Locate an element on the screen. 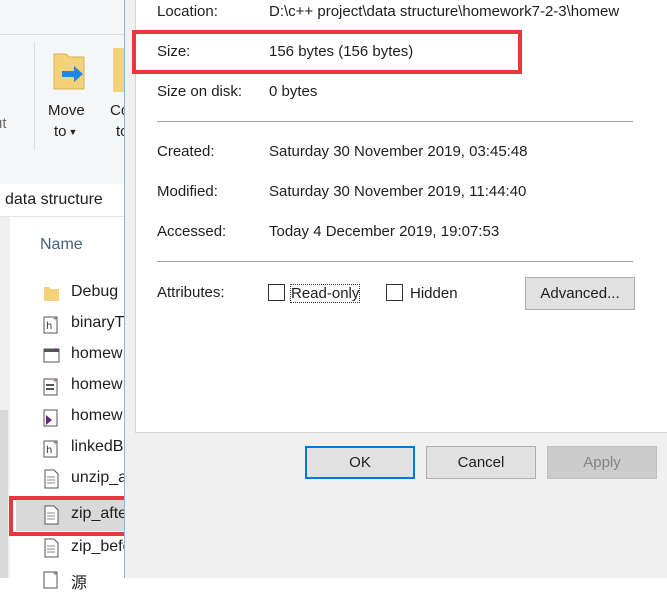 The height and width of the screenshot is (595, 667). highlight-box-size is located at coordinates (327, 52).